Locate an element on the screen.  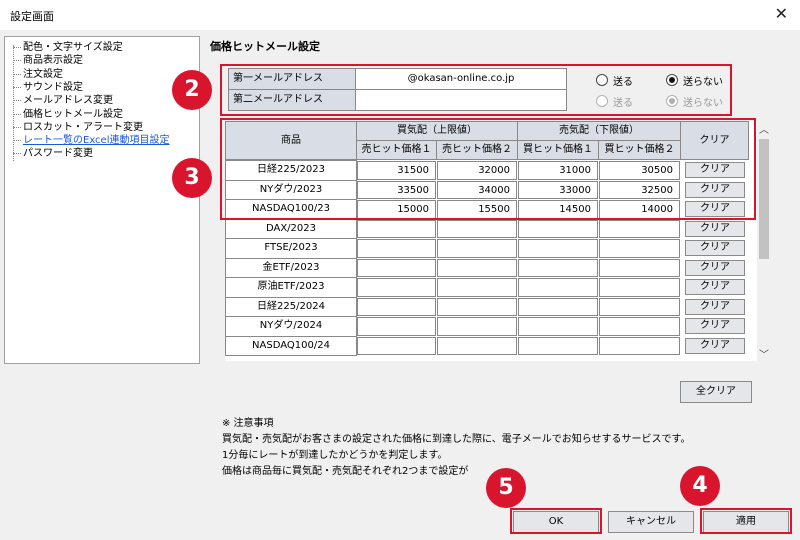
radio-on-icon is located at coordinates (672, 101).